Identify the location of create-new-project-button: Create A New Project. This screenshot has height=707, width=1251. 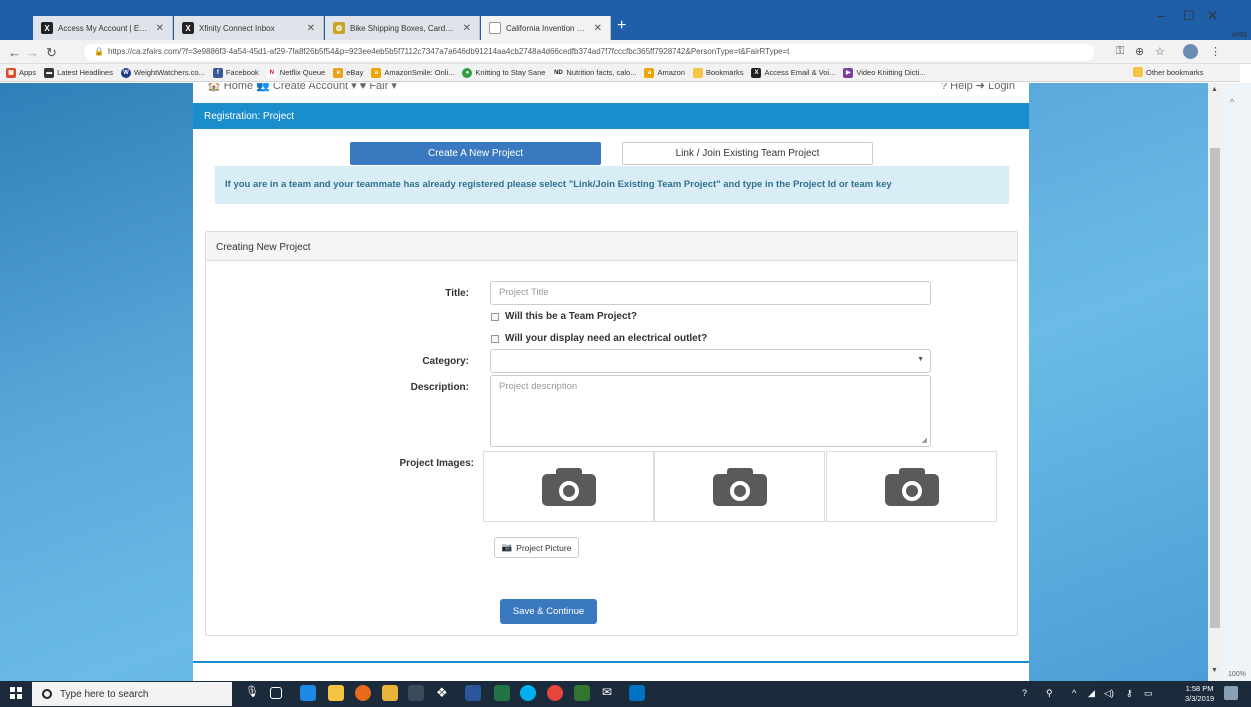
(475, 153).